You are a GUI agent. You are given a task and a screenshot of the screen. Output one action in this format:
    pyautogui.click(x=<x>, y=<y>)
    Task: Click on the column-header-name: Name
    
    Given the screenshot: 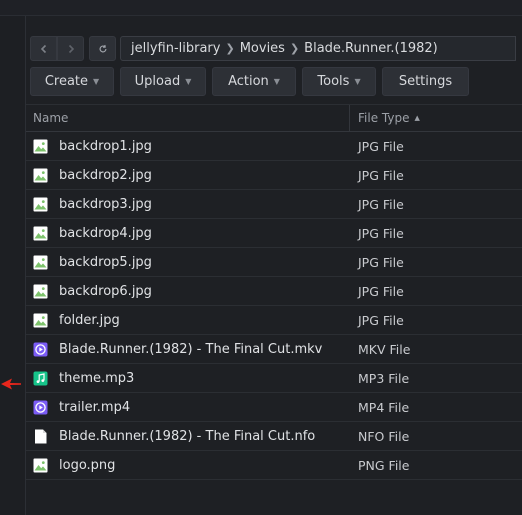 What is the action you would take?
    pyautogui.click(x=188, y=118)
    